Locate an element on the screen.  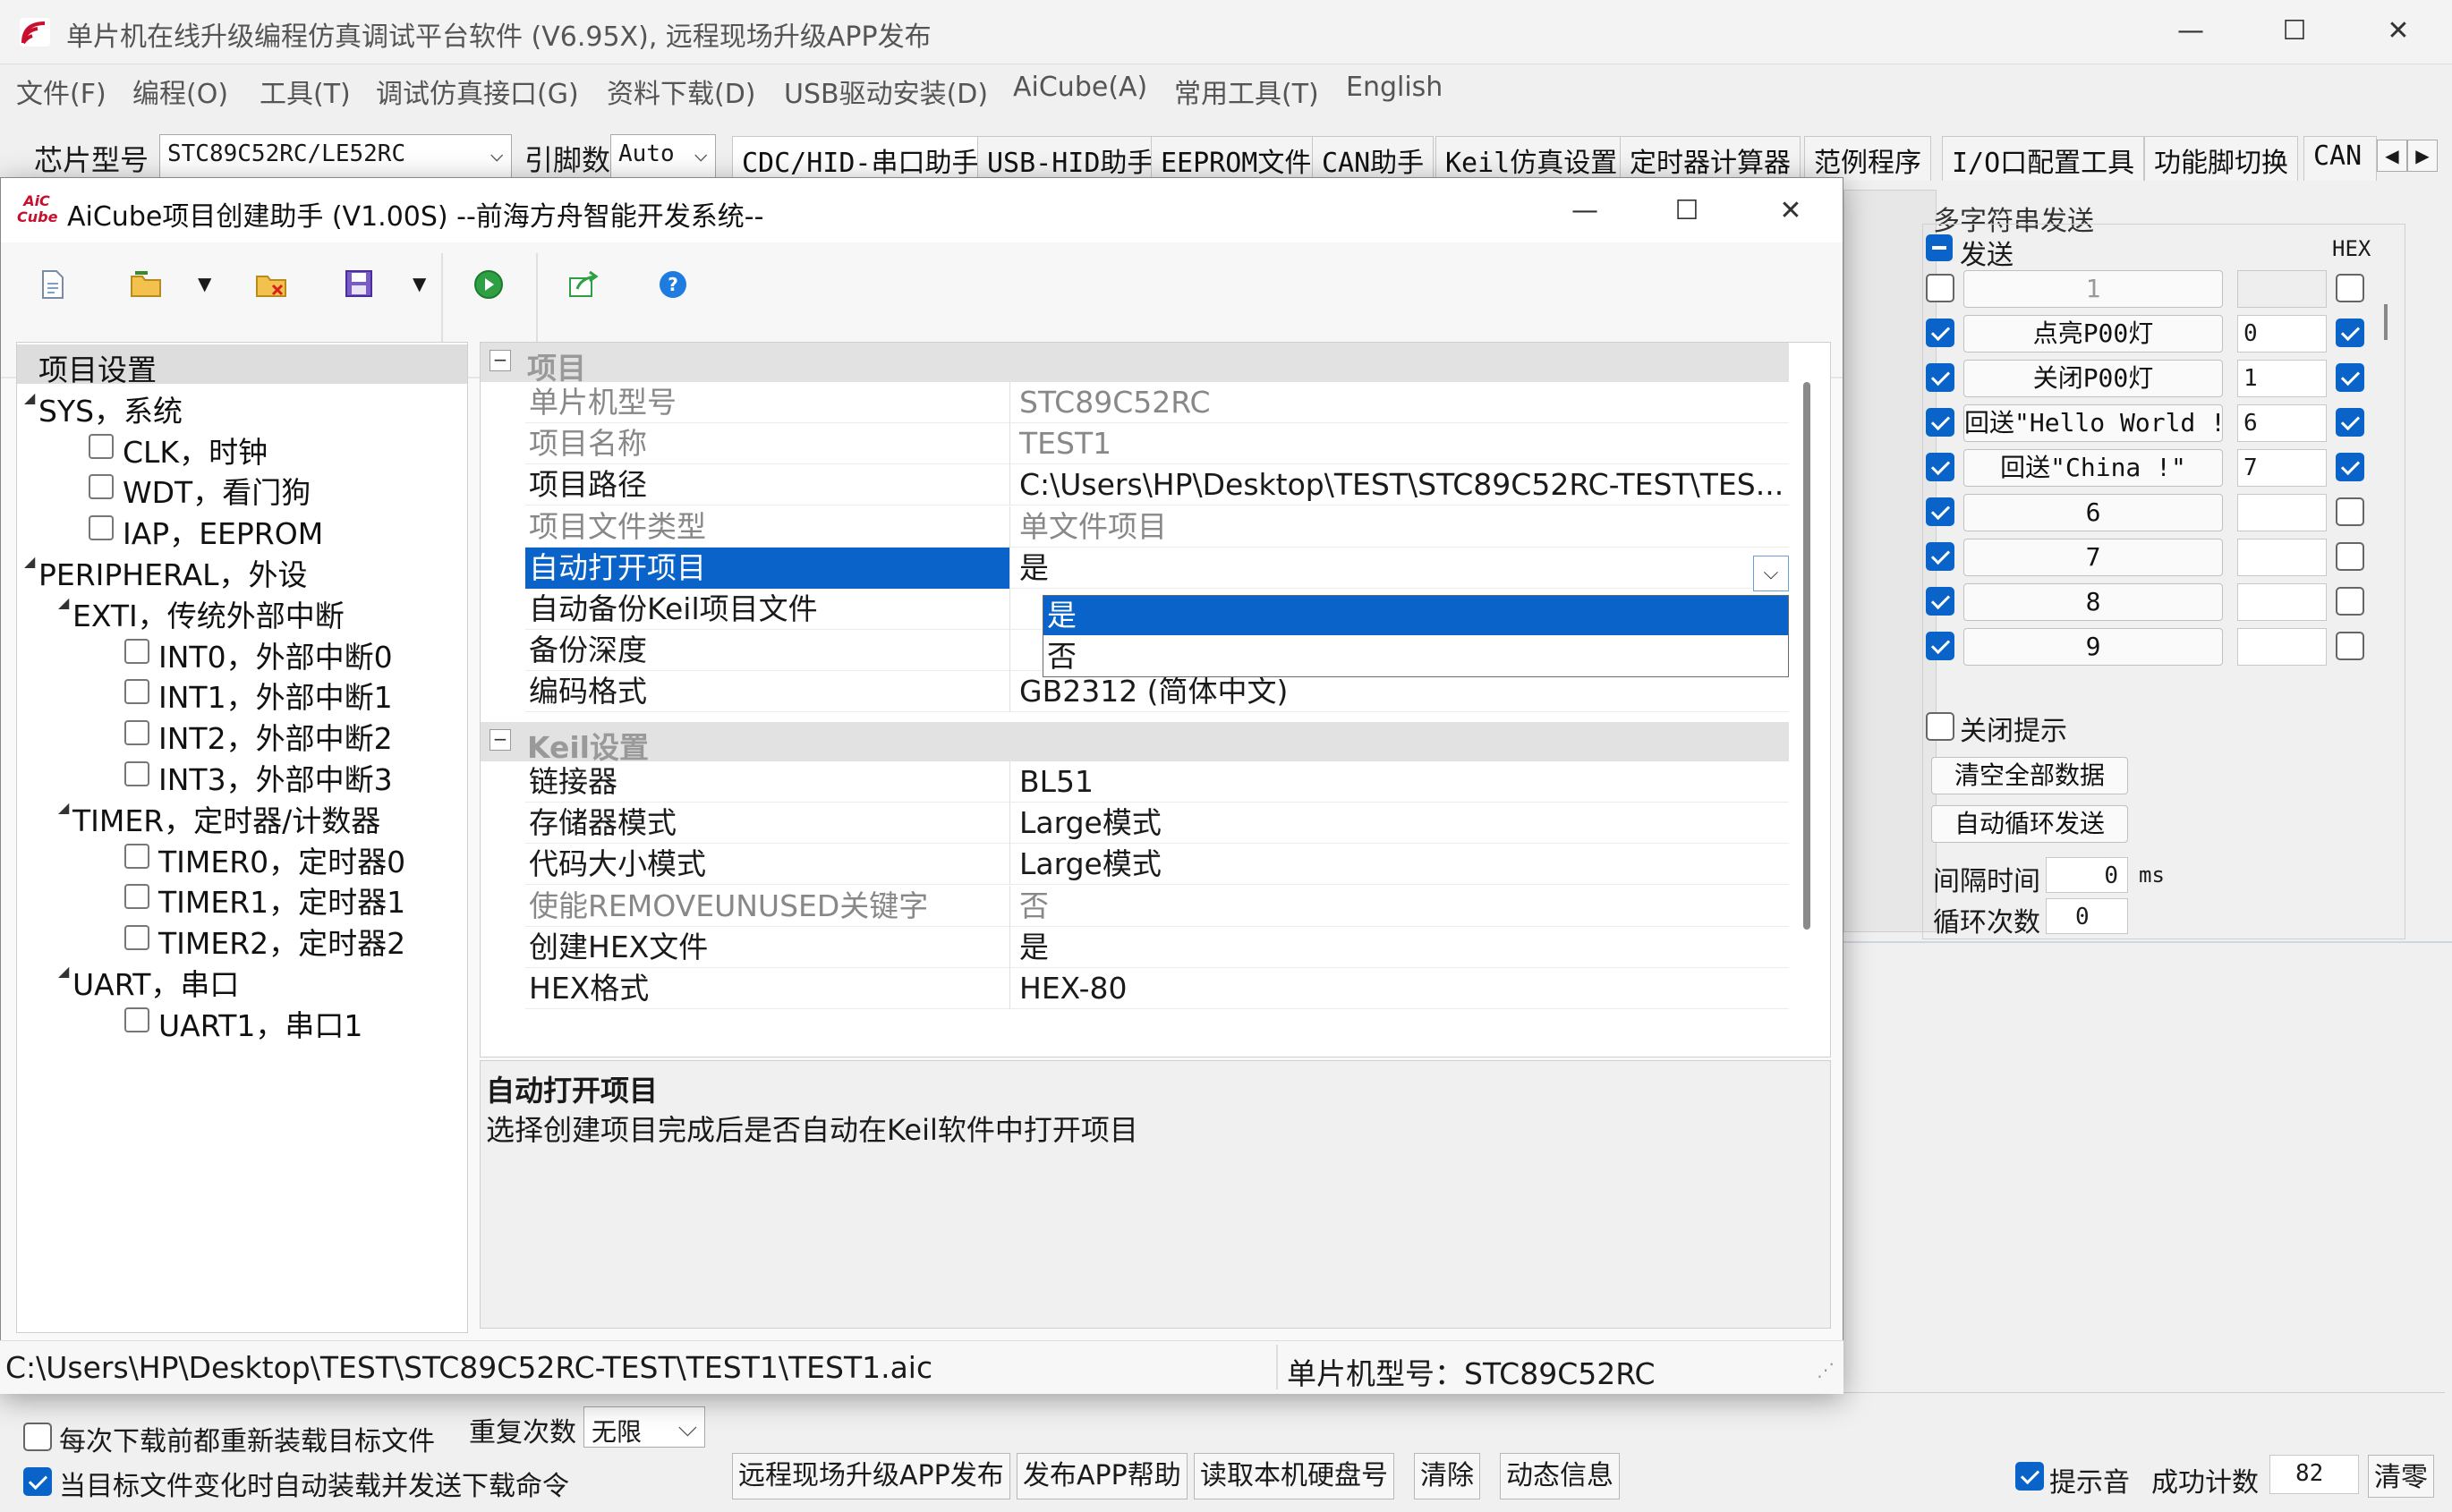
reload-checkbox is located at coordinates (37, 1437).